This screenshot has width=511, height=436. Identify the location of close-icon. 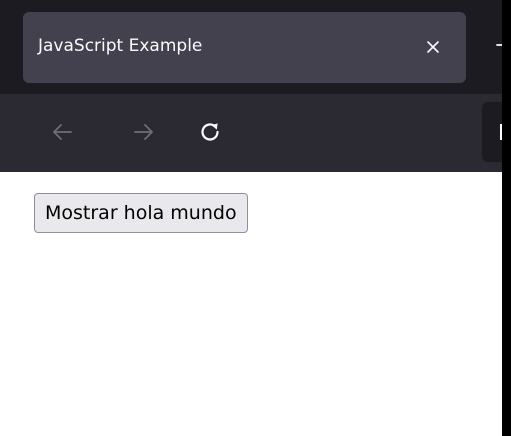
(433, 47).